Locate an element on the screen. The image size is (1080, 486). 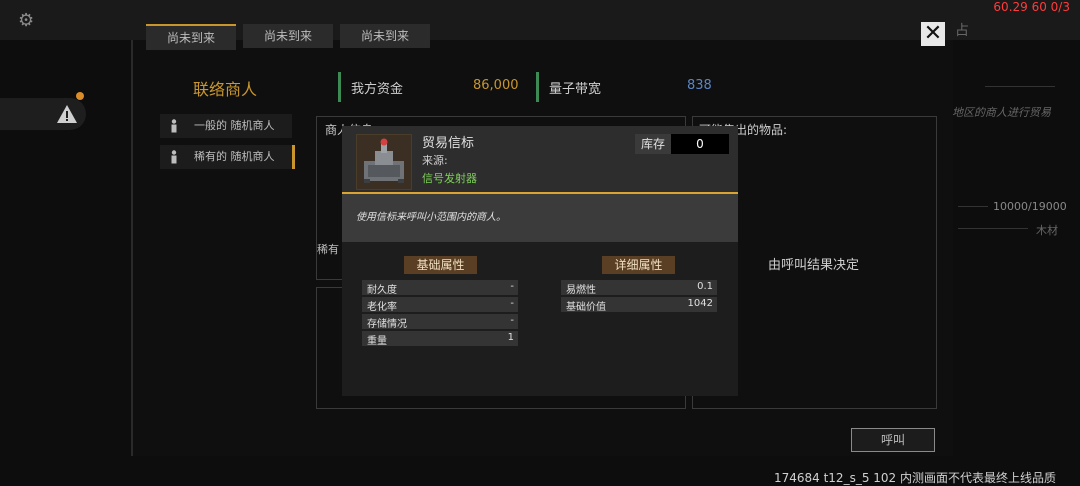
notification-dot is located at coordinates (80, 96).